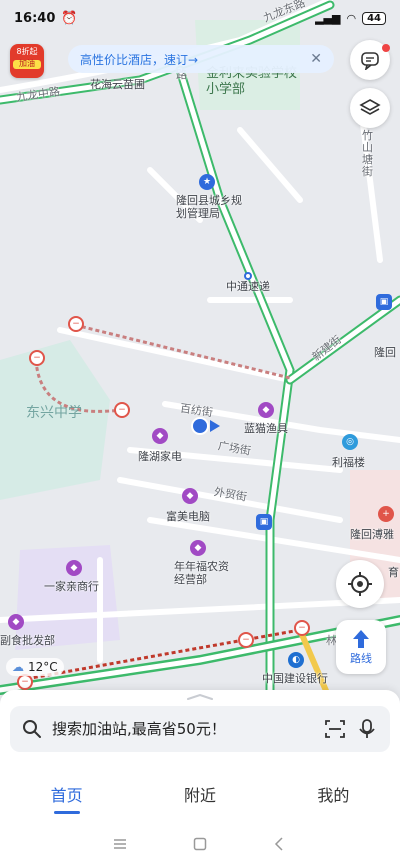 The height and width of the screenshot is (866, 400). Describe the element at coordinates (200, 697) in the screenshot. I see `sheet-handle-icon` at that location.